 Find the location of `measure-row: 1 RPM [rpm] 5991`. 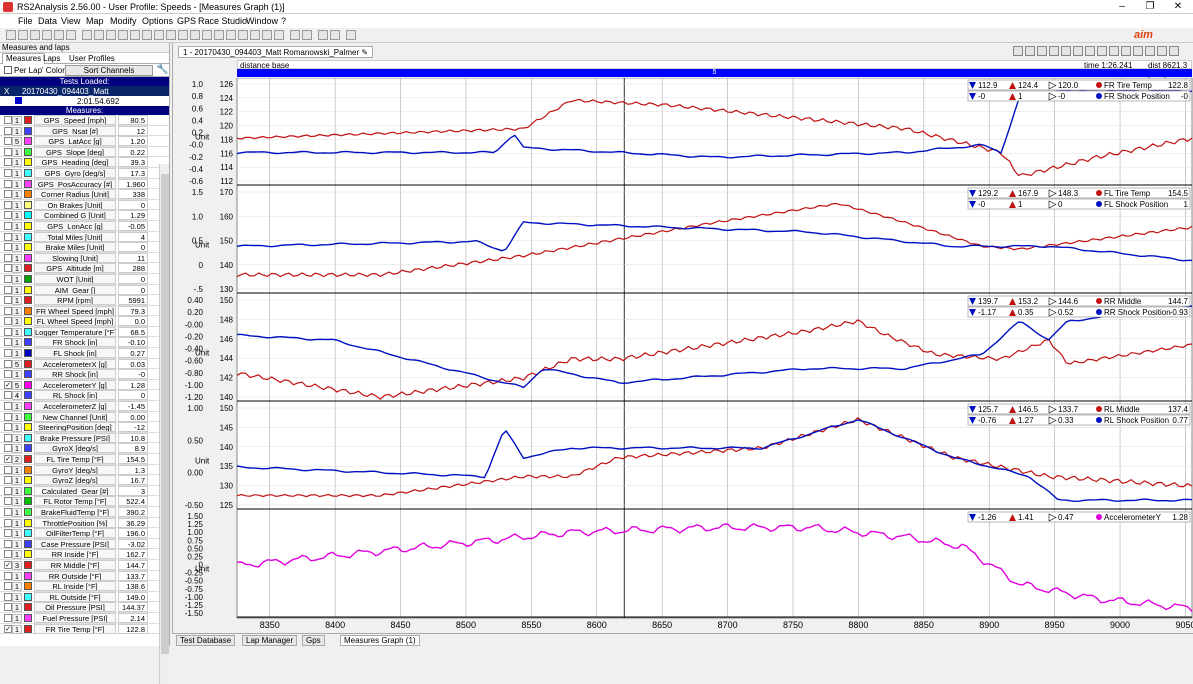

measure-row: 1 RPM [rpm] 5991 is located at coordinates (84, 300).